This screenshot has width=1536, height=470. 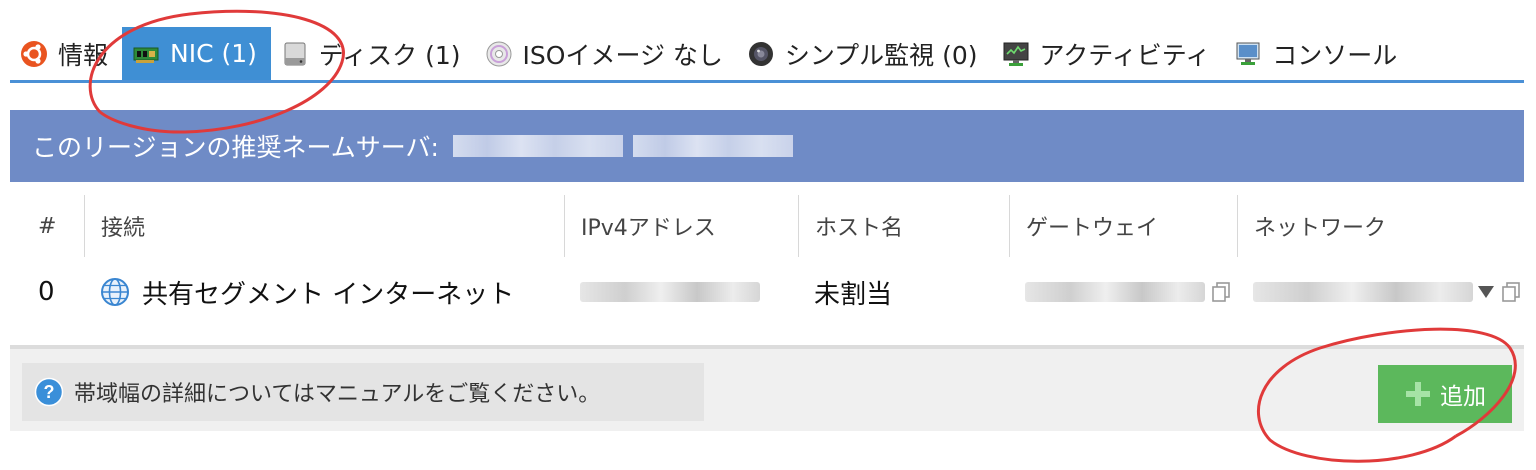 What do you see at coordinates (389, 55) in the screenshot?
I see `tab-label: ディスク (1)` at bounding box center [389, 55].